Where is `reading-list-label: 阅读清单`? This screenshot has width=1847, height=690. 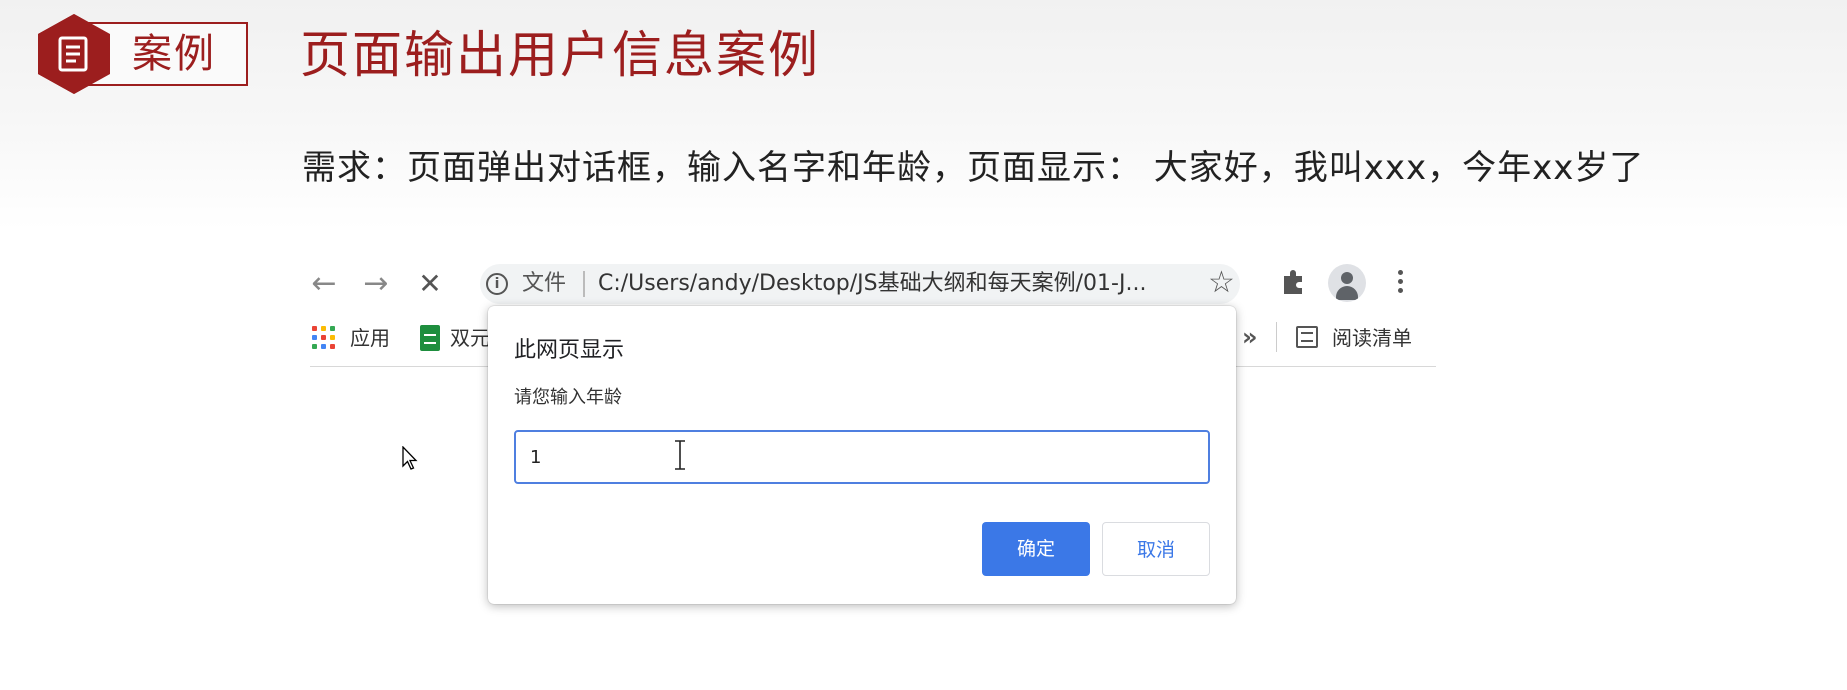 reading-list-label: 阅读清单 is located at coordinates (1372, 338).